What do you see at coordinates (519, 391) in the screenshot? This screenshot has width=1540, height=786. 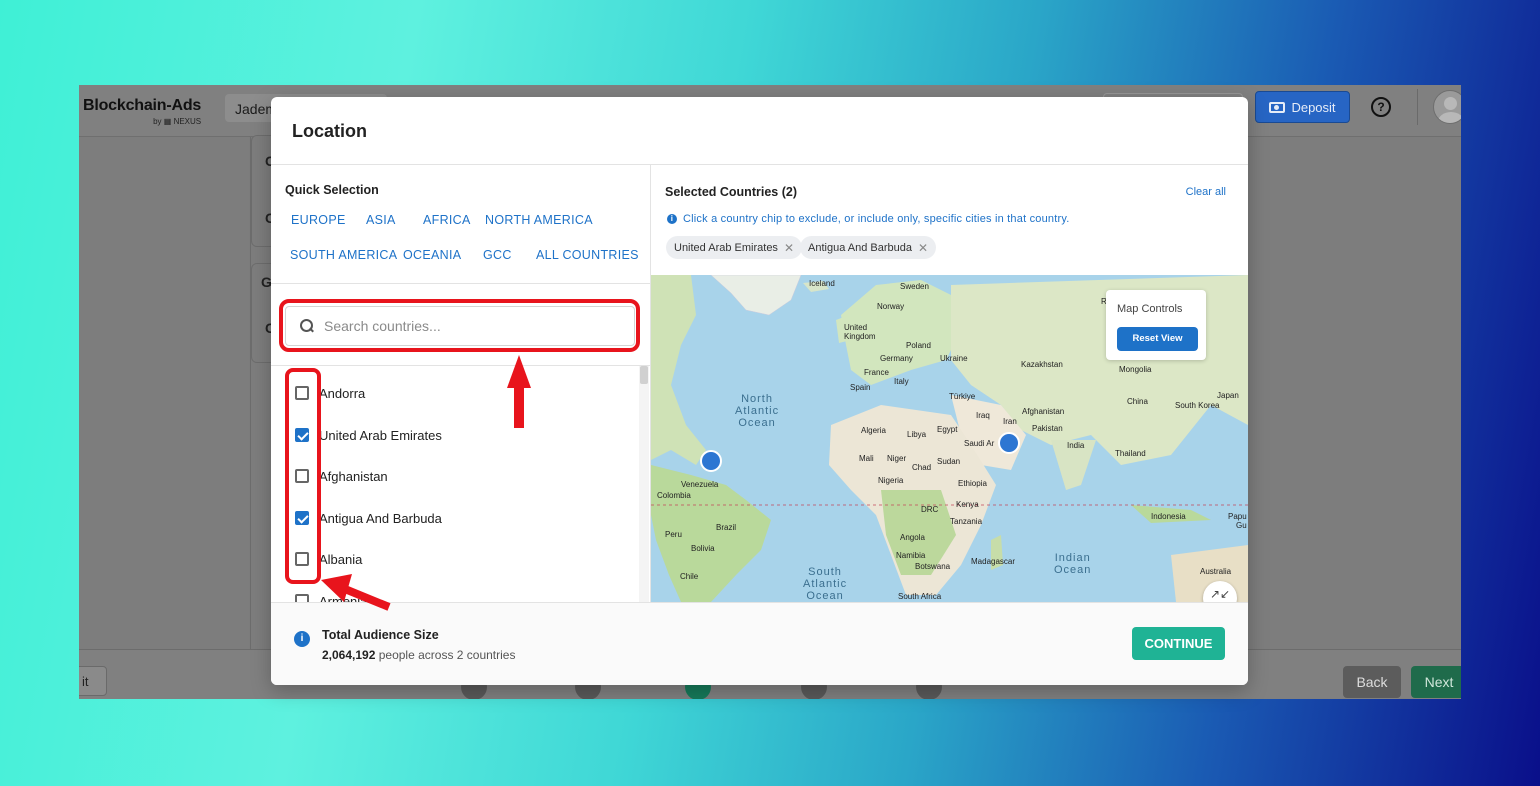 I see `arrow-up-icon` at bounding box center [519, 391].